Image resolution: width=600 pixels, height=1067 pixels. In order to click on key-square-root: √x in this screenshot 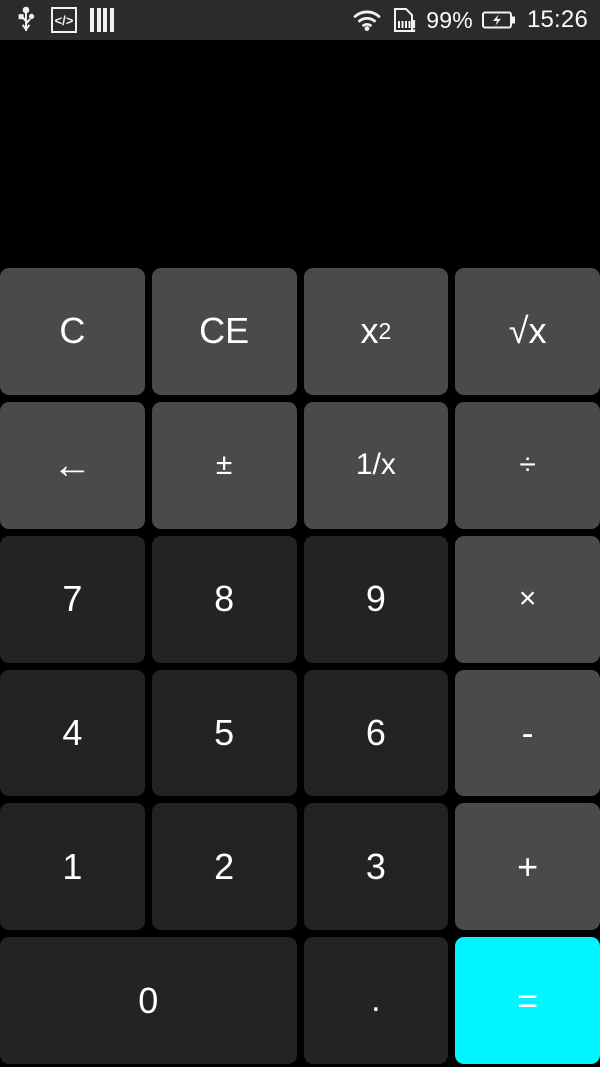, I will do `click(527, 331)`.